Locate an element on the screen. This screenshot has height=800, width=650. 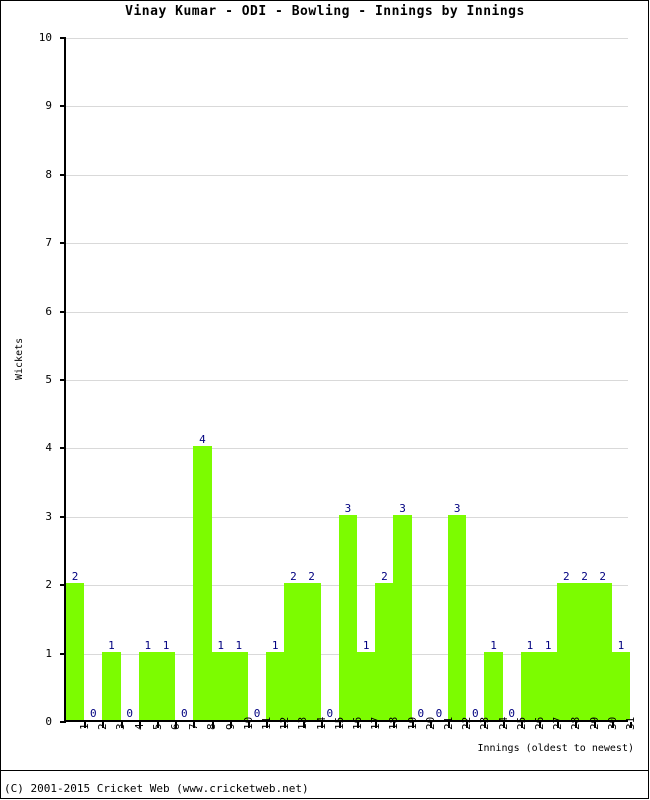
y-tick-label: 5 is located at coordinates (48, 379).